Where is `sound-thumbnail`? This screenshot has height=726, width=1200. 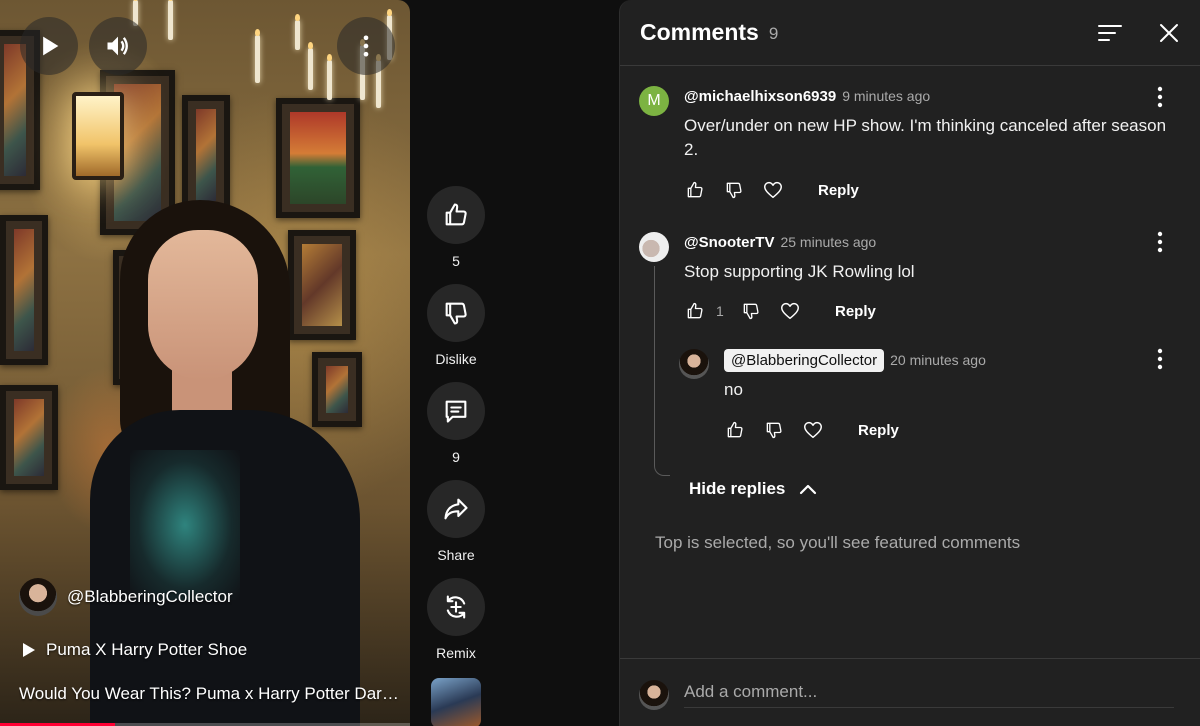
sound-thumbnail is located at coordinates (456, 702).